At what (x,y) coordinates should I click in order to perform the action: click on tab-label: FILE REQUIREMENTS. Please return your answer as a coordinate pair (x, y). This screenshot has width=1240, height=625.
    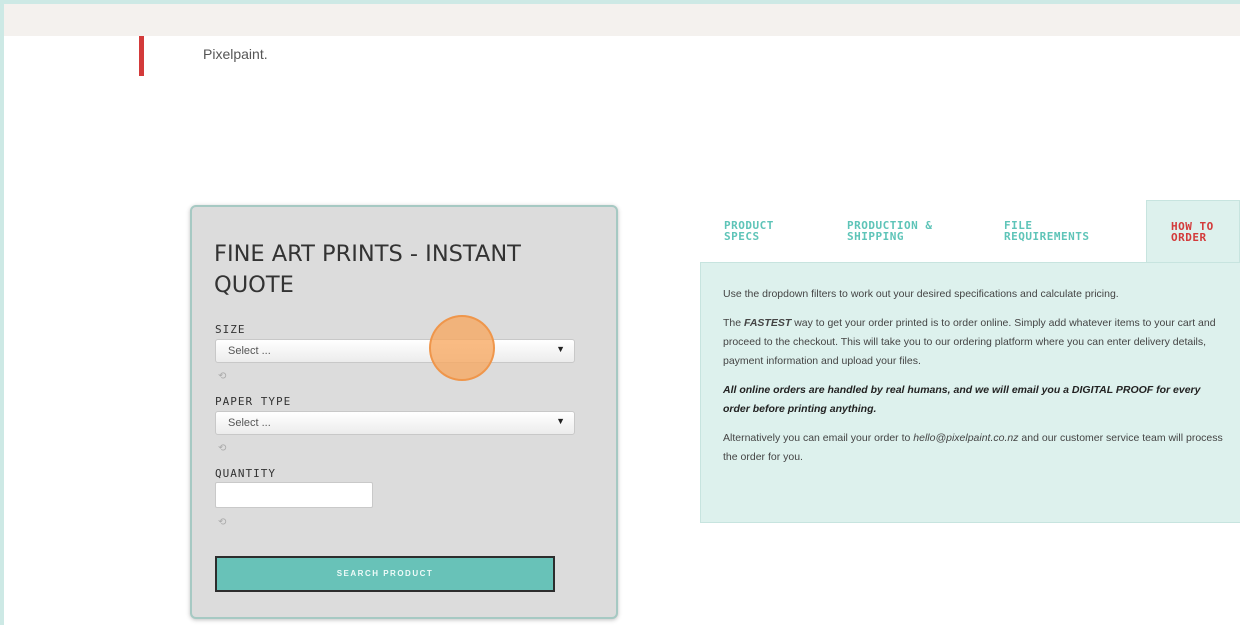
    Looking at the image, I should click on (1047, 231).